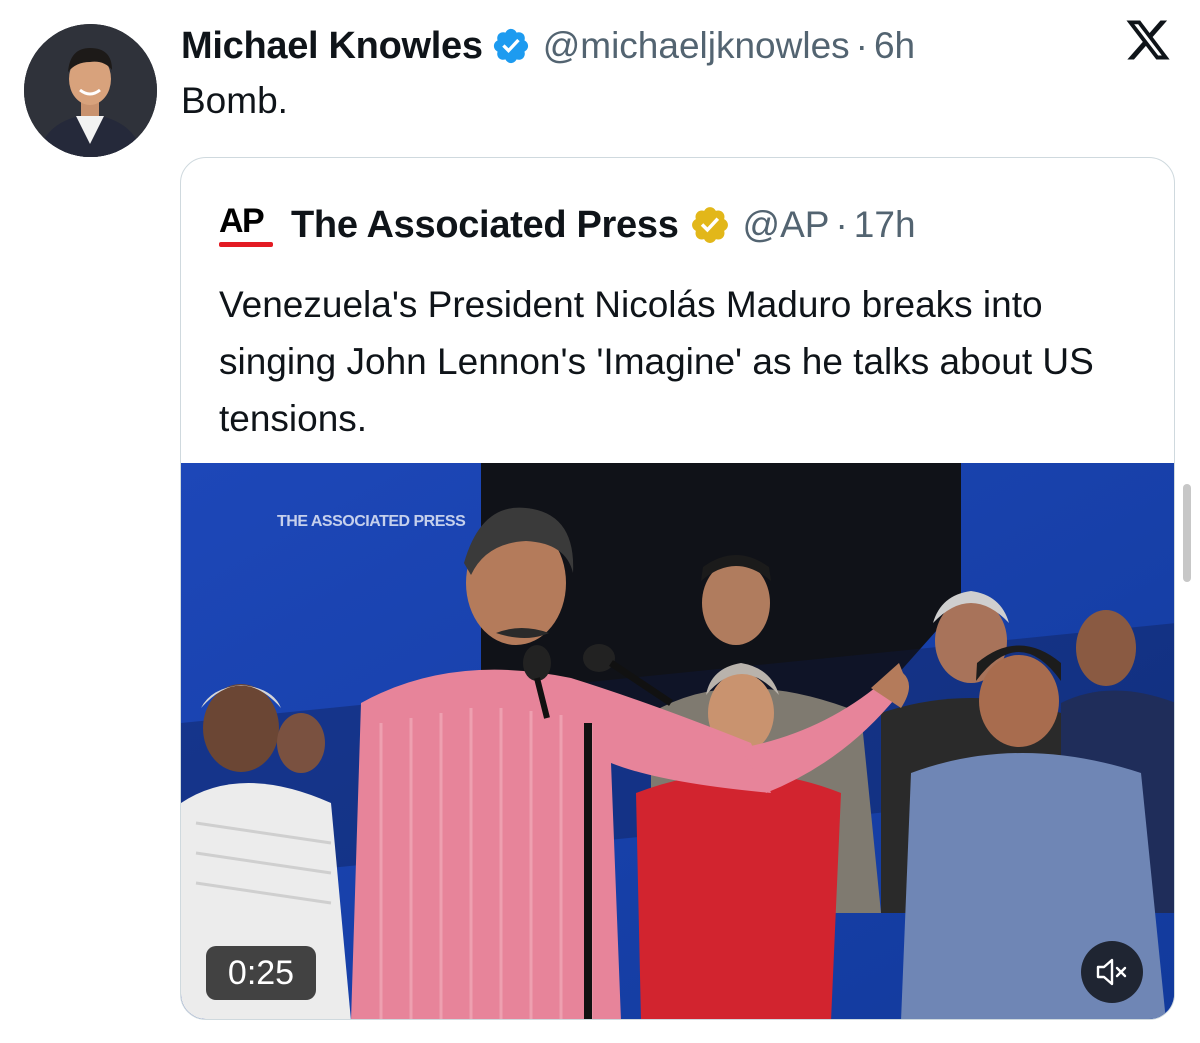 The width and height of the screenshot is (1200, 1043). Describe the element at coordinates (1148, 40) in the screenshot. I see `x-logo-icon` at that location.